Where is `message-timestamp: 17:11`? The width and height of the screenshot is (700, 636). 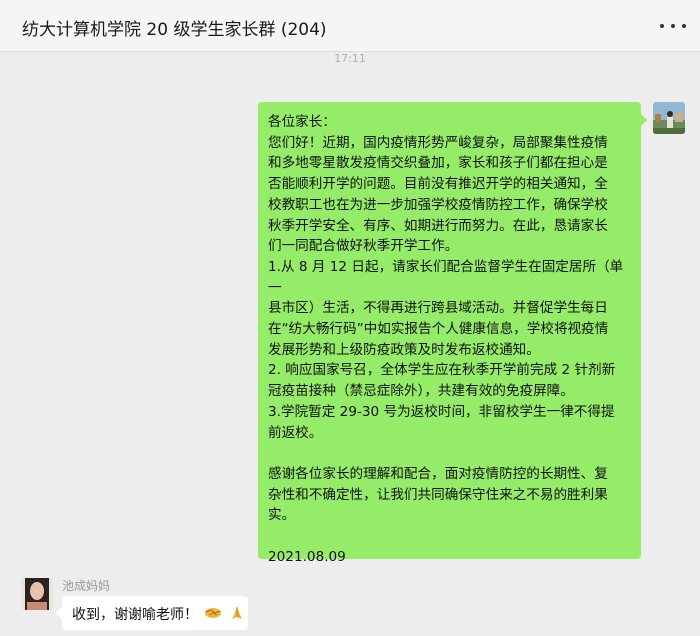
message-timestamp: 17:11 is located at coordinates (350, 58).